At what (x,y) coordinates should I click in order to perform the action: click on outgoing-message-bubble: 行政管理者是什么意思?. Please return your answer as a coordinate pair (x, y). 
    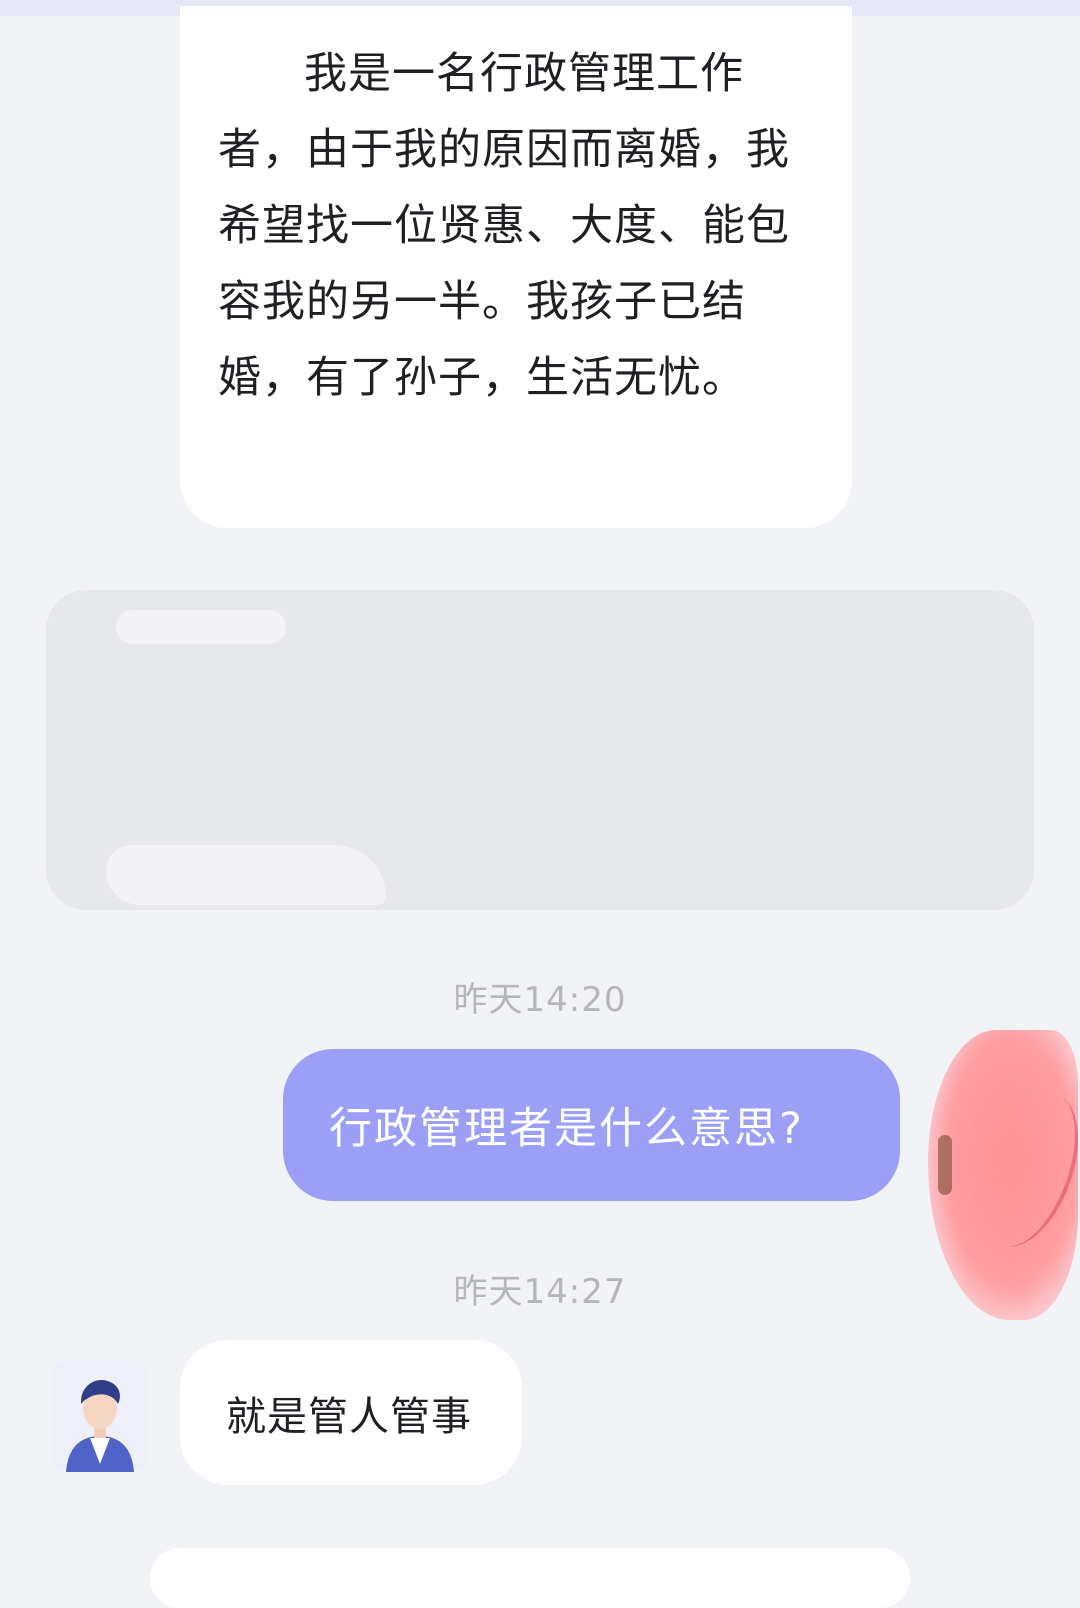
    Looking at the image, I should click on (591, 1125).